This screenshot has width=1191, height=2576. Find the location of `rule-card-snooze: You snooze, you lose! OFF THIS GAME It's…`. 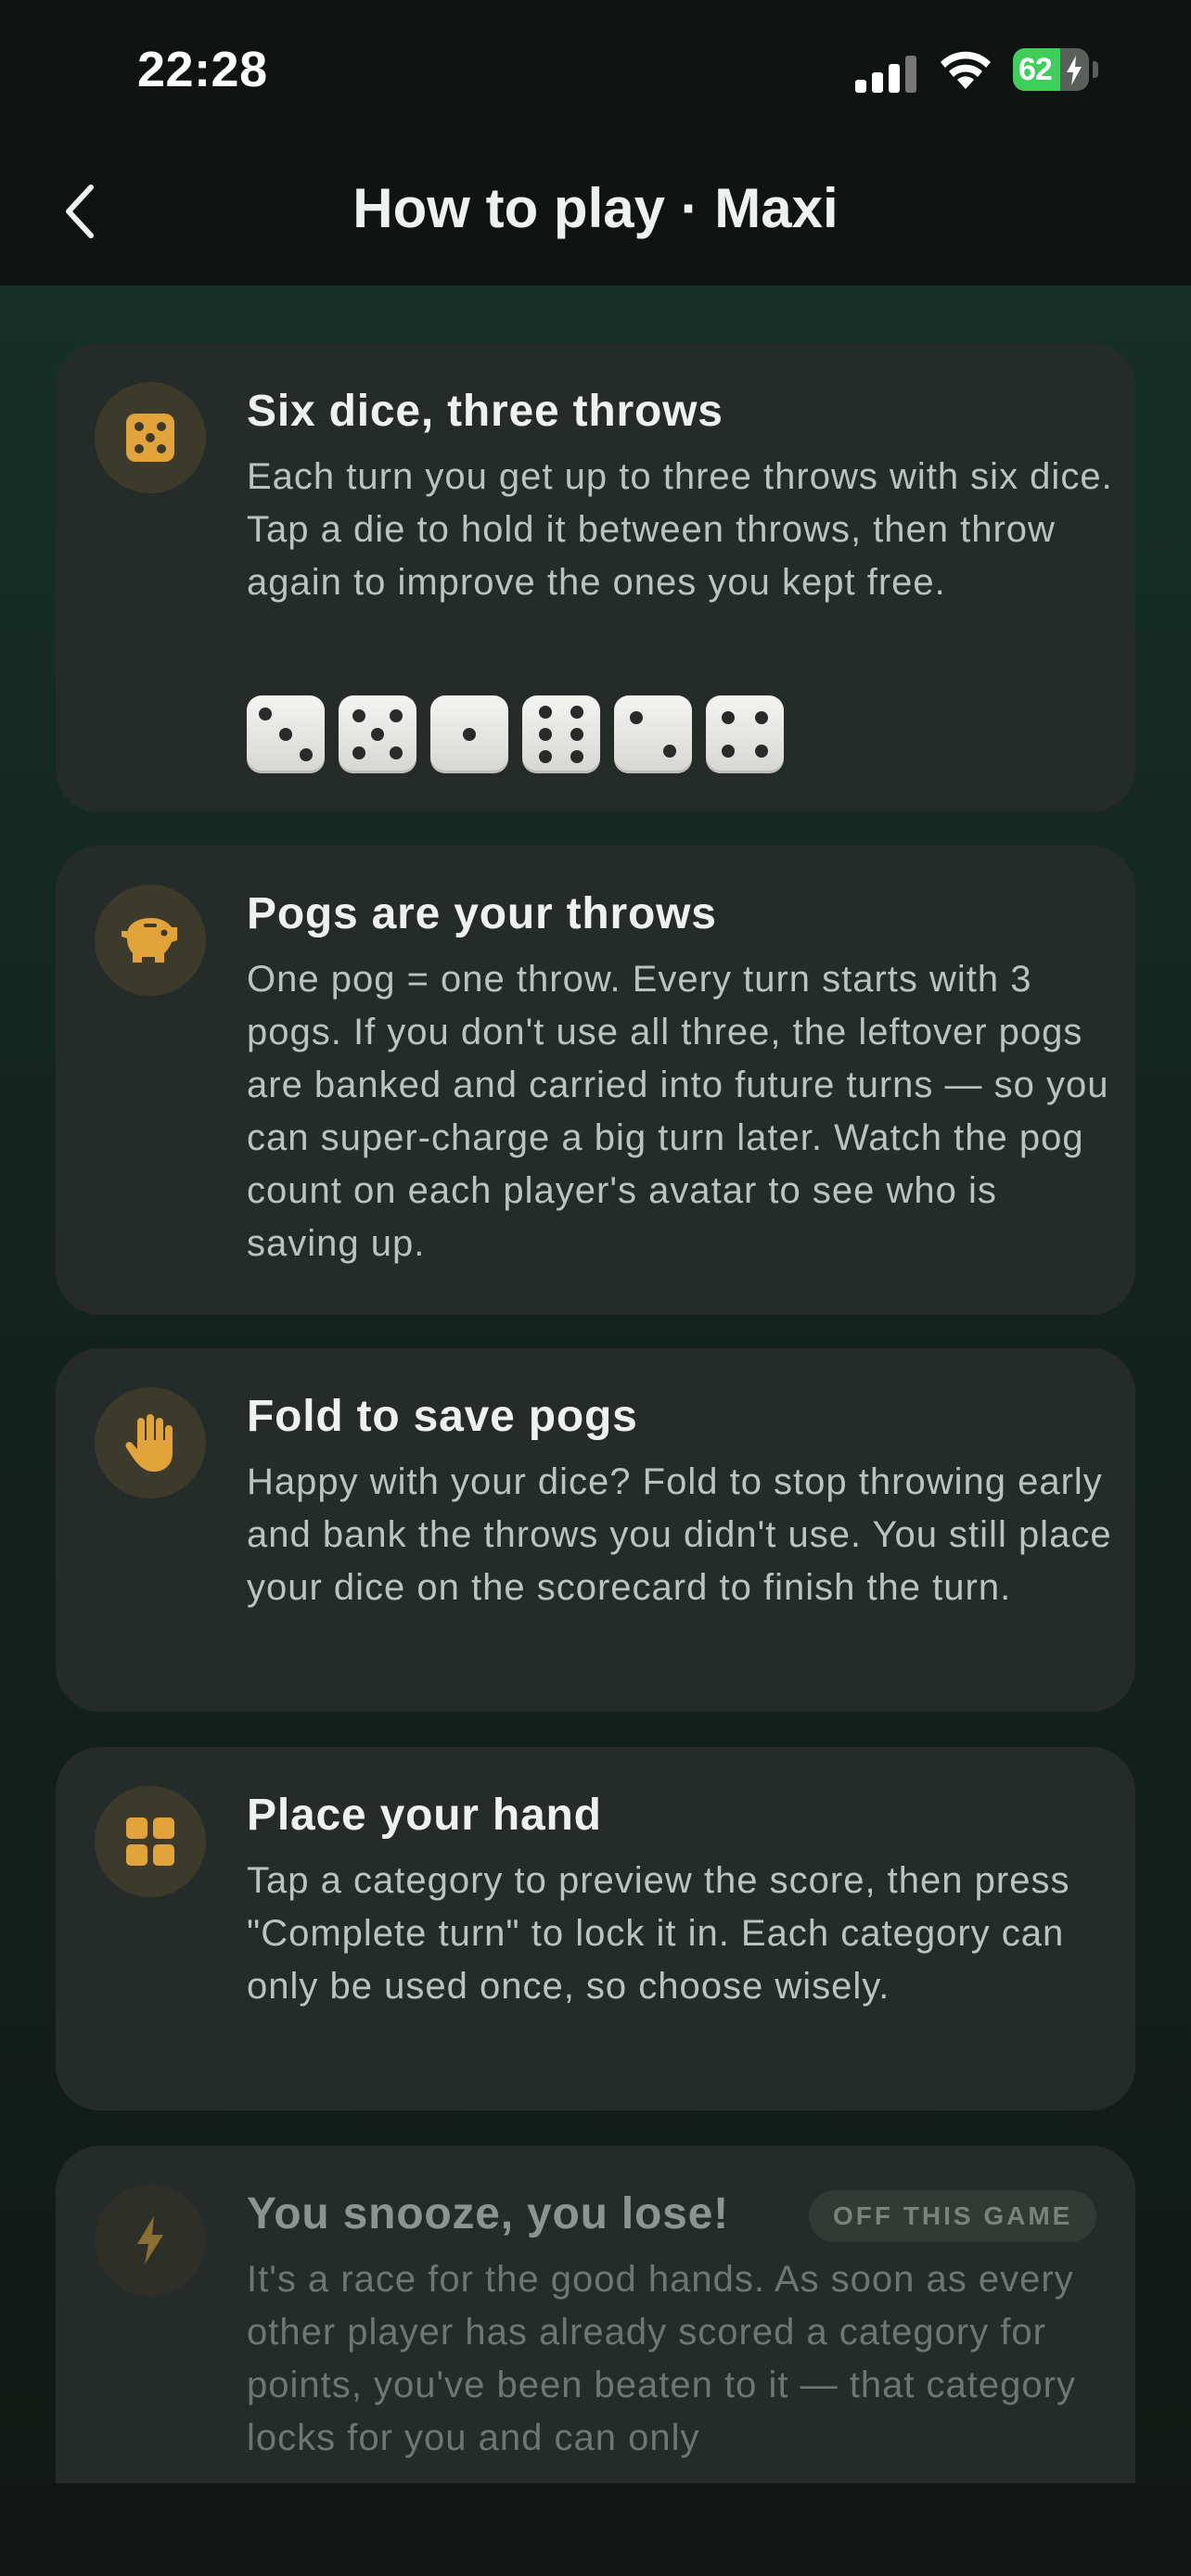

rule-card-snooze: You snooze, you lose! OFF THIS GAME It's… is located at coordinates (595, 2314).